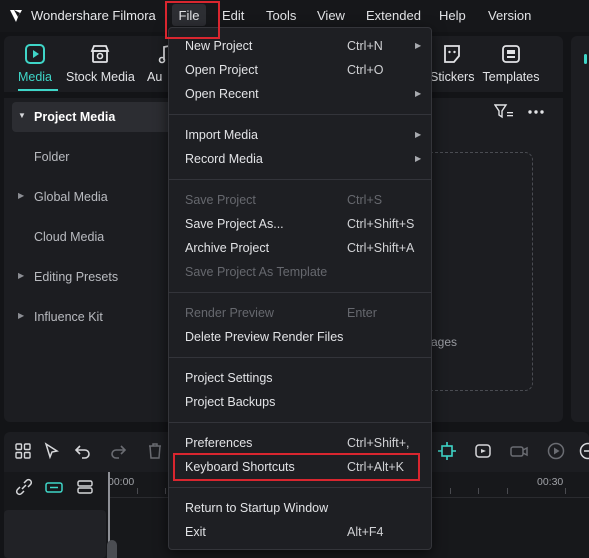 The height and width of the screenshot is (558, 589). What do you see at coordinates (256, 272) in the screenshot?
I see `menu-item-label: Save Project As Template` at bounding box center [256, 272].